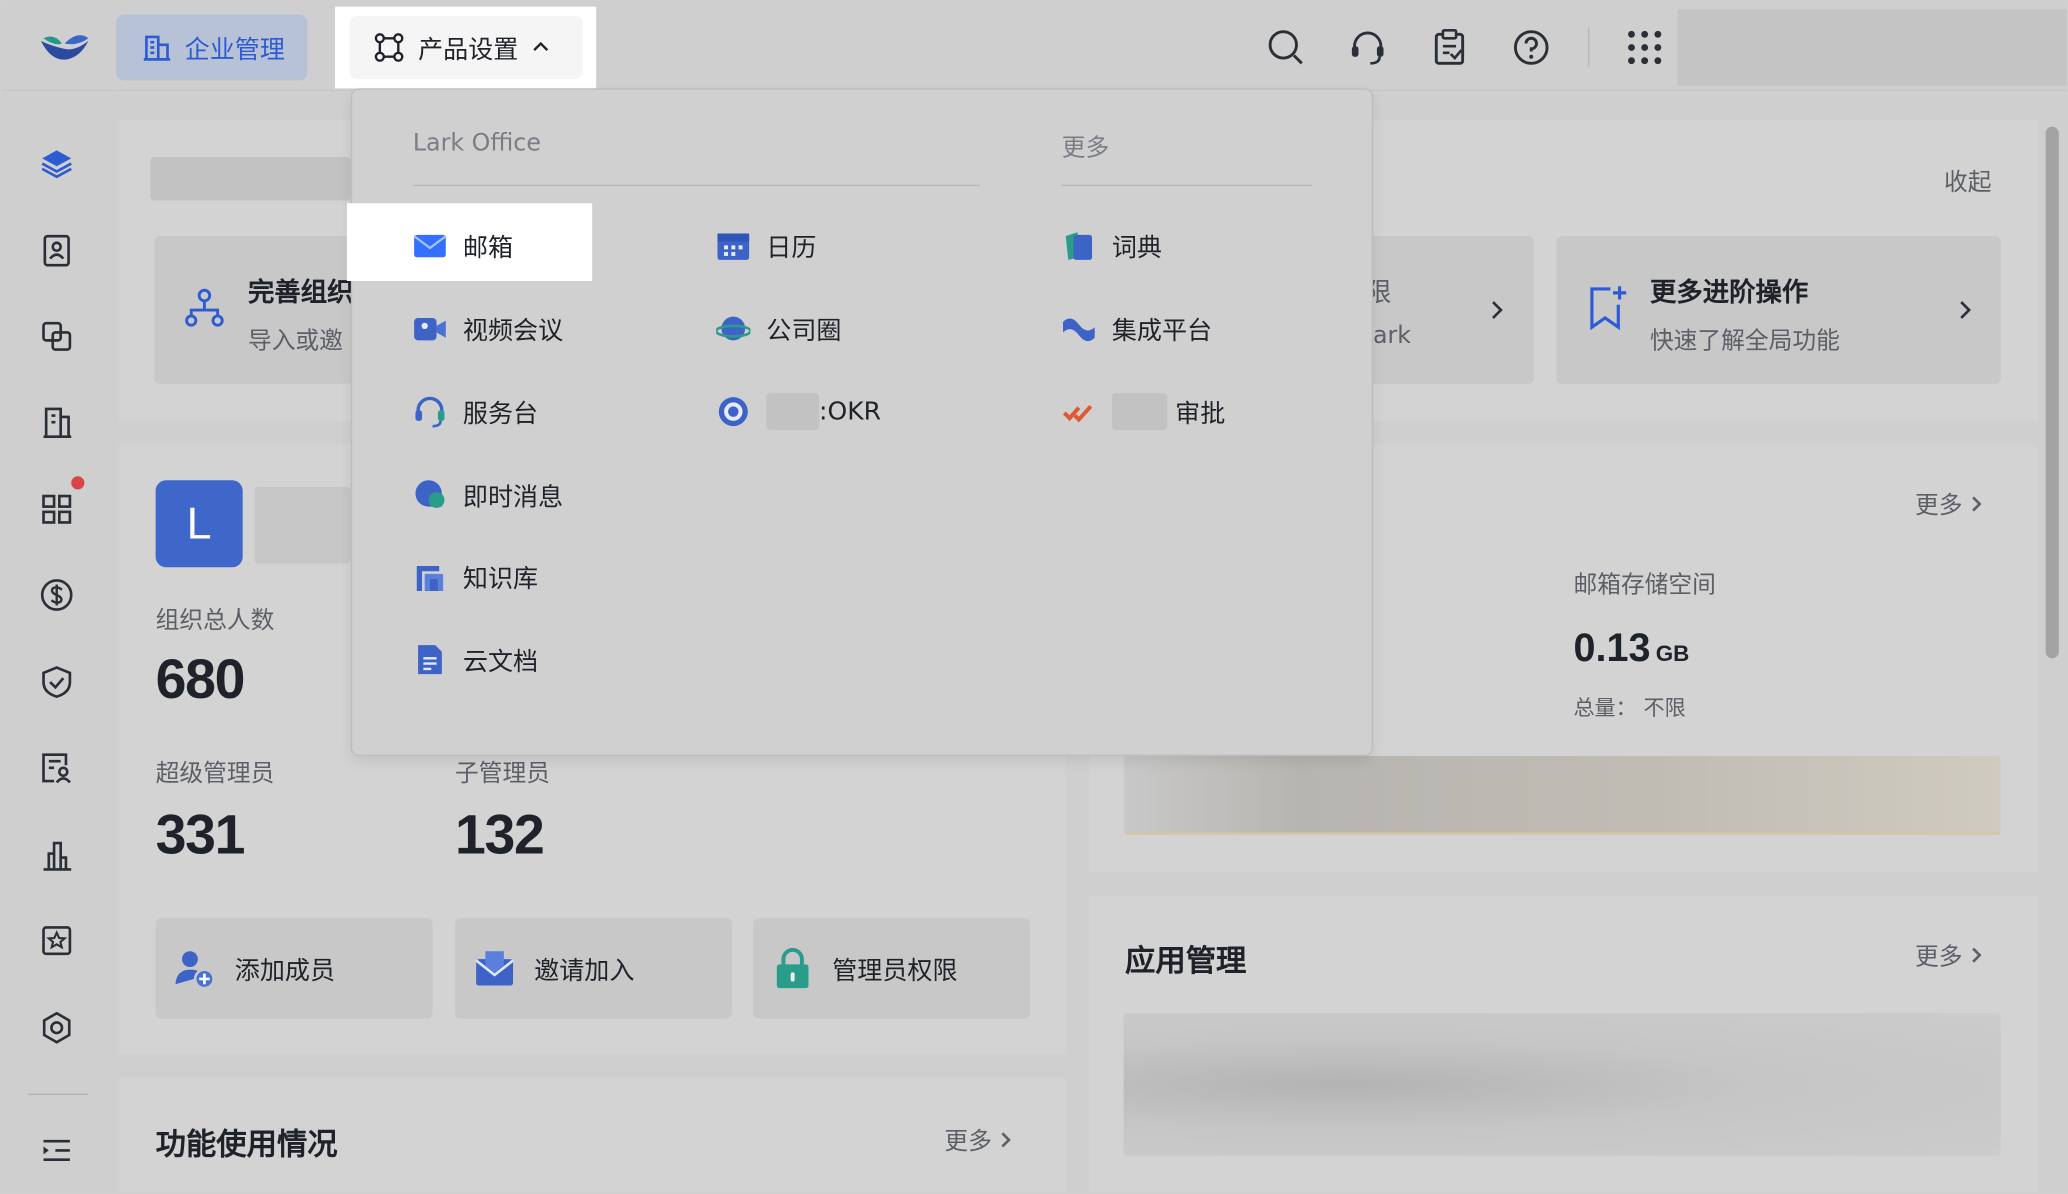  Describe the element at coordinates (57, 509) in the screenshot. I see `grid-icon` at that location.